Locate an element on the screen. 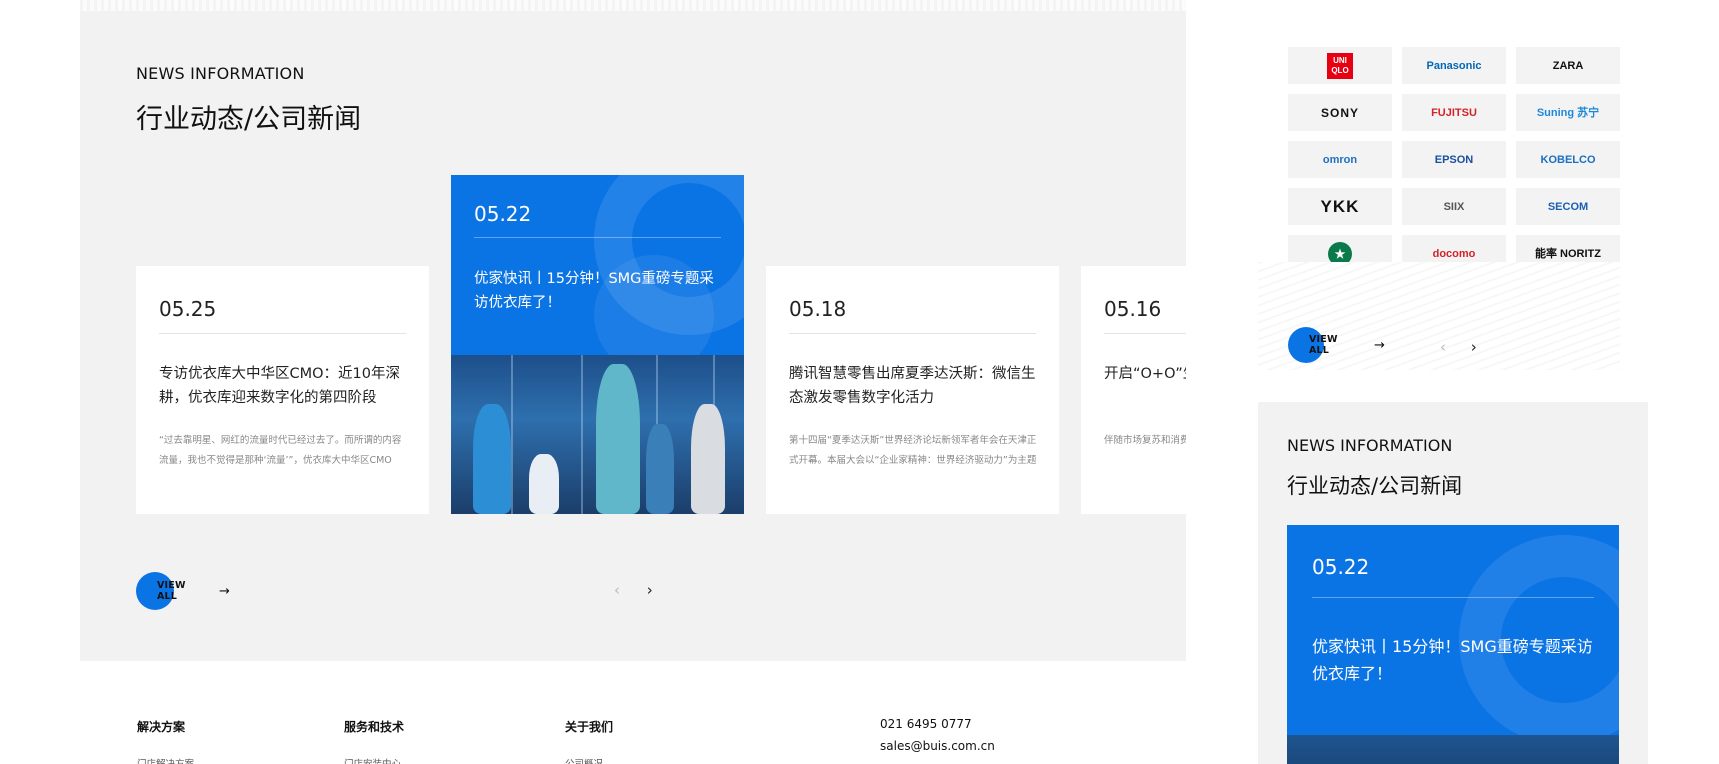 The image size is (1719, 764). partner-logo-text: KOBELCO is located at coordinates (1568, 159).